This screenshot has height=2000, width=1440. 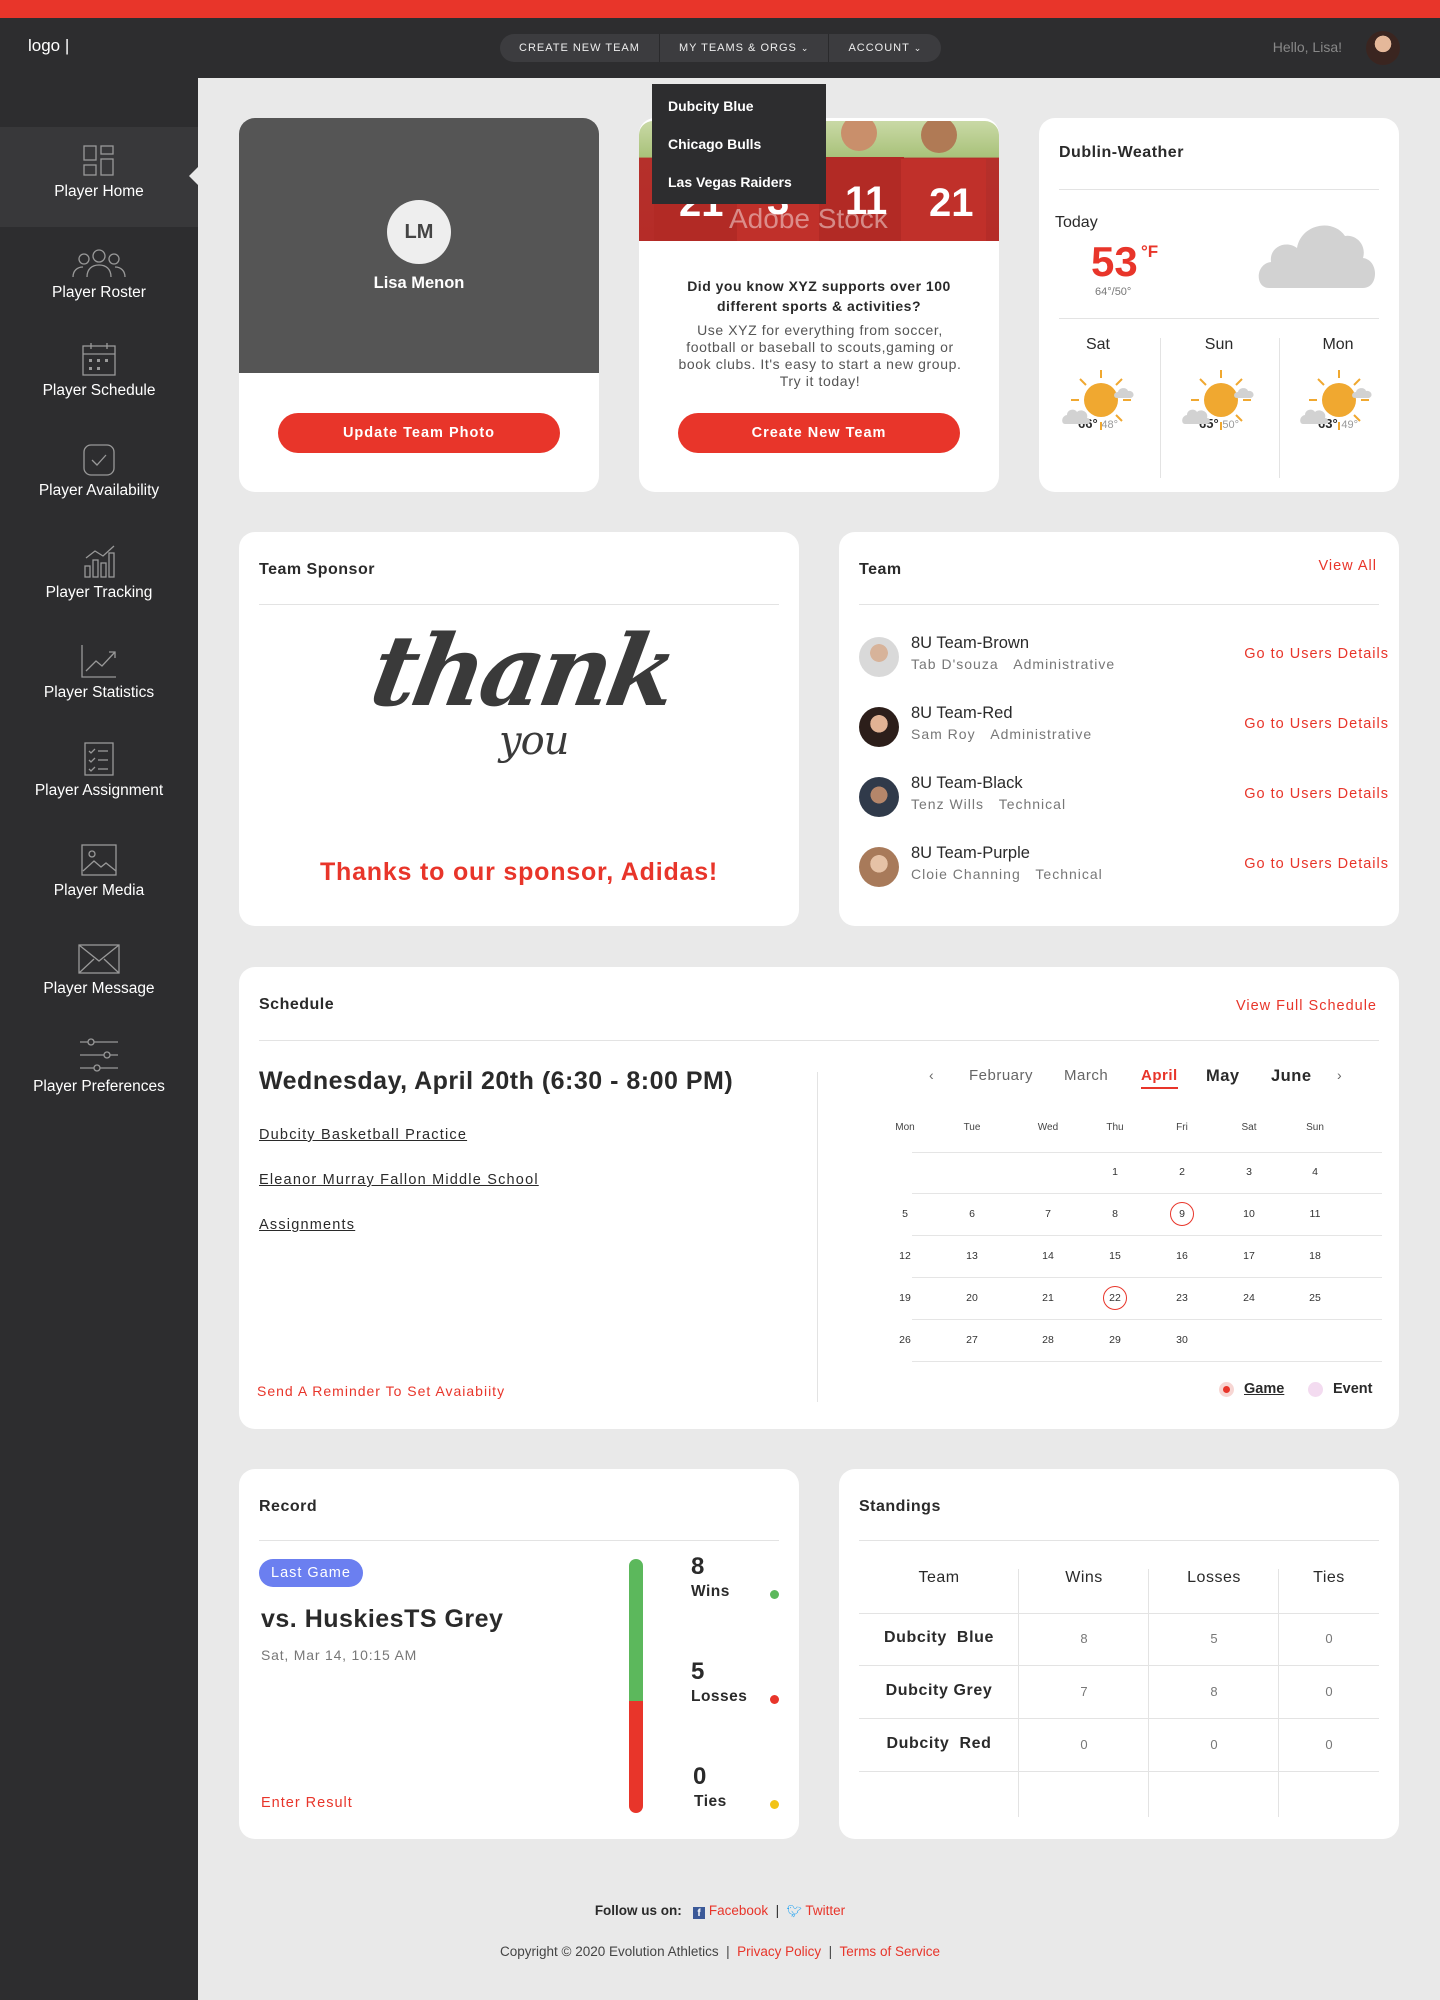 What do you see at coordinates (419, 245) in the screenshot?
I see `profile-photo-area: LM Lisa Menon` at bounding box center [419, 245].